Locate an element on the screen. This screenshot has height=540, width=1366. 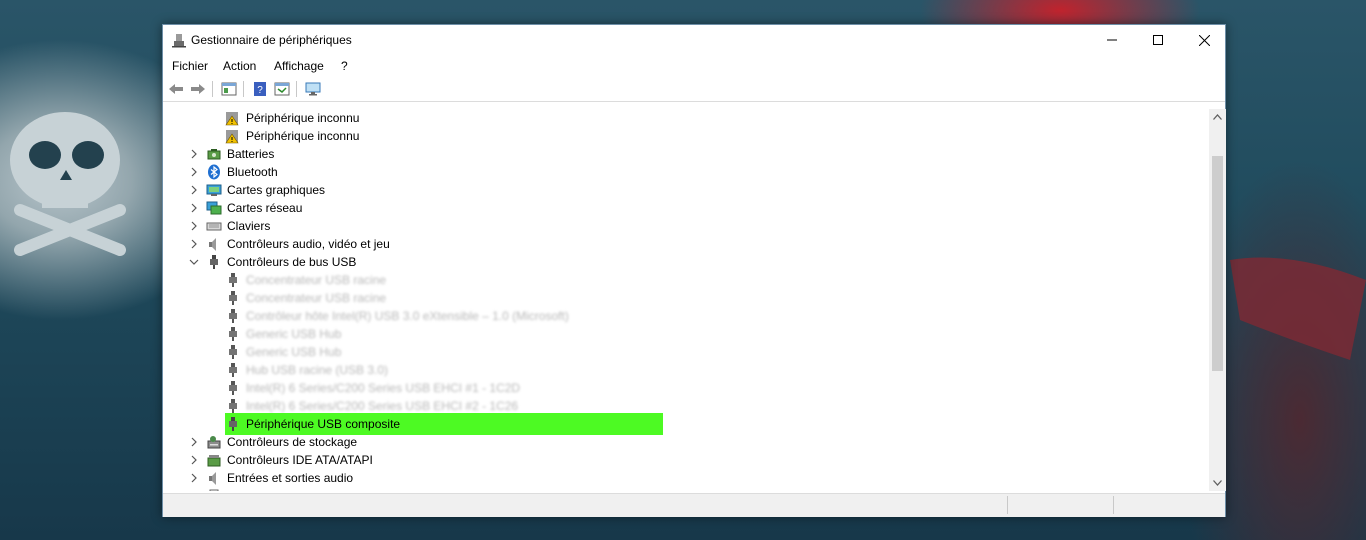
tree-item-label: Entrées et sorties audio is located at coordinates (290, 478).